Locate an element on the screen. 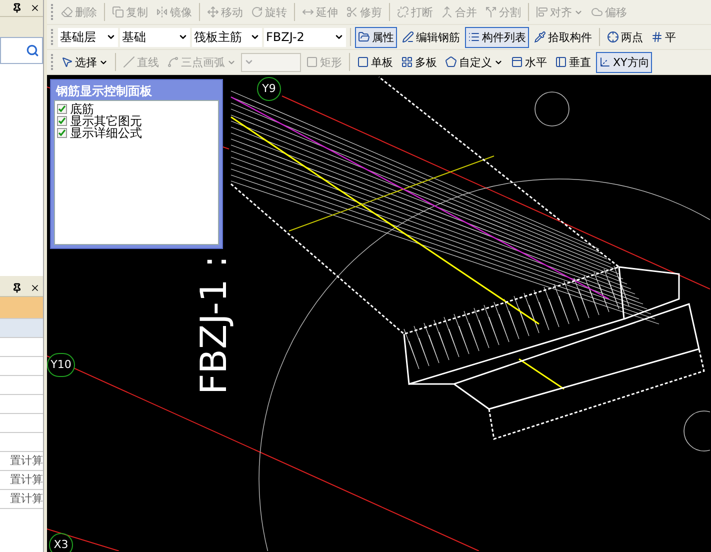  axis-bubble: Y10 is located at coordinates (61, 365).